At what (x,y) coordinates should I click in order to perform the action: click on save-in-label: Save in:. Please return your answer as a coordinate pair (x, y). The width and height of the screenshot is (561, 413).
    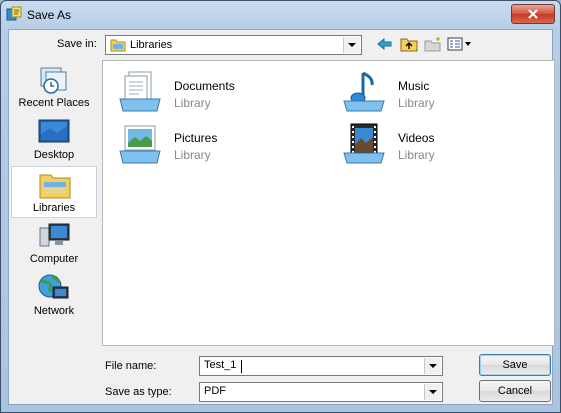
    Looking at the image, I should click on (77, 44).